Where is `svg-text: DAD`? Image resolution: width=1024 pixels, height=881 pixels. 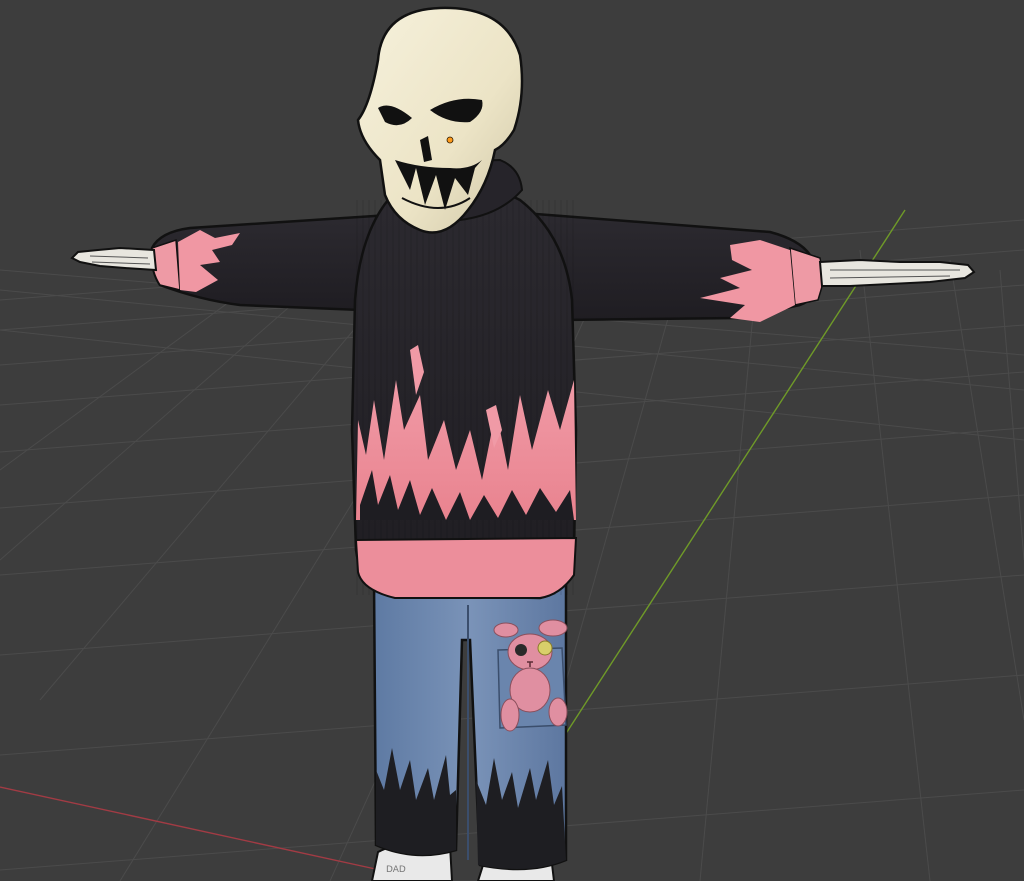 svg-text: DAD is located at coordinates (396, 870).